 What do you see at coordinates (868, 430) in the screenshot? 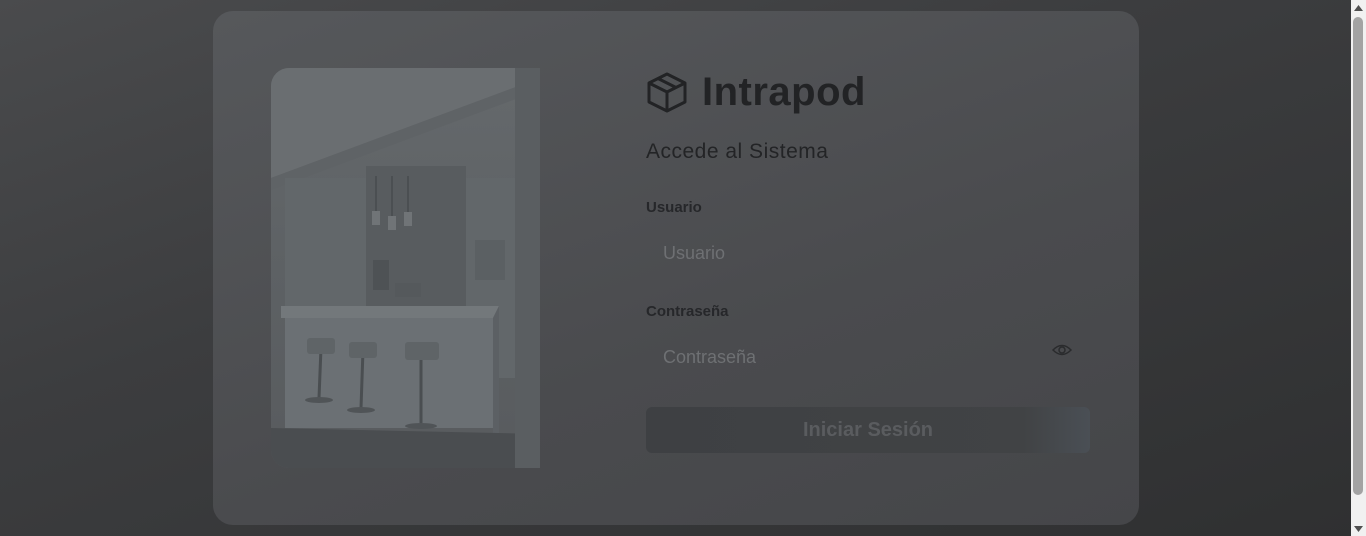
I see `login-button: Iniciar Sesión` at bounding box center [868, 430].